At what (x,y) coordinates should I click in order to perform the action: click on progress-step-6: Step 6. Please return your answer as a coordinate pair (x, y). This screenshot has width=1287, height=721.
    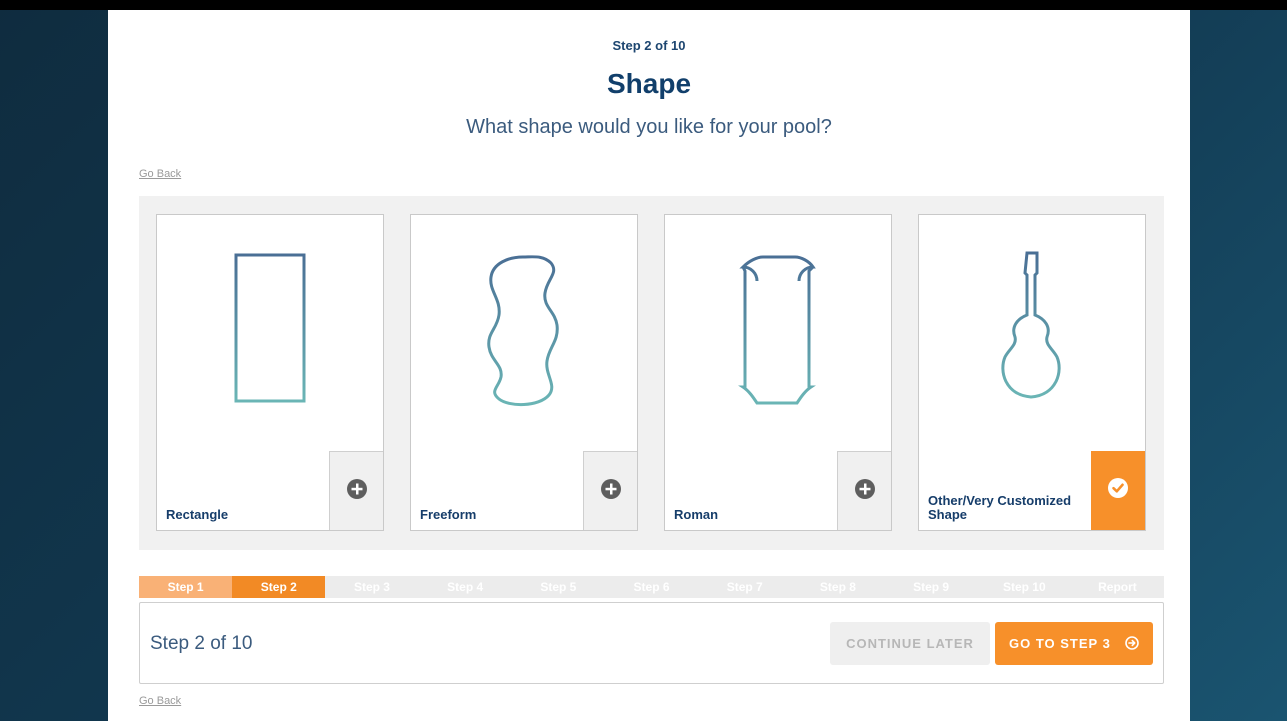
    Looking at the image, I should click on (651, 587).